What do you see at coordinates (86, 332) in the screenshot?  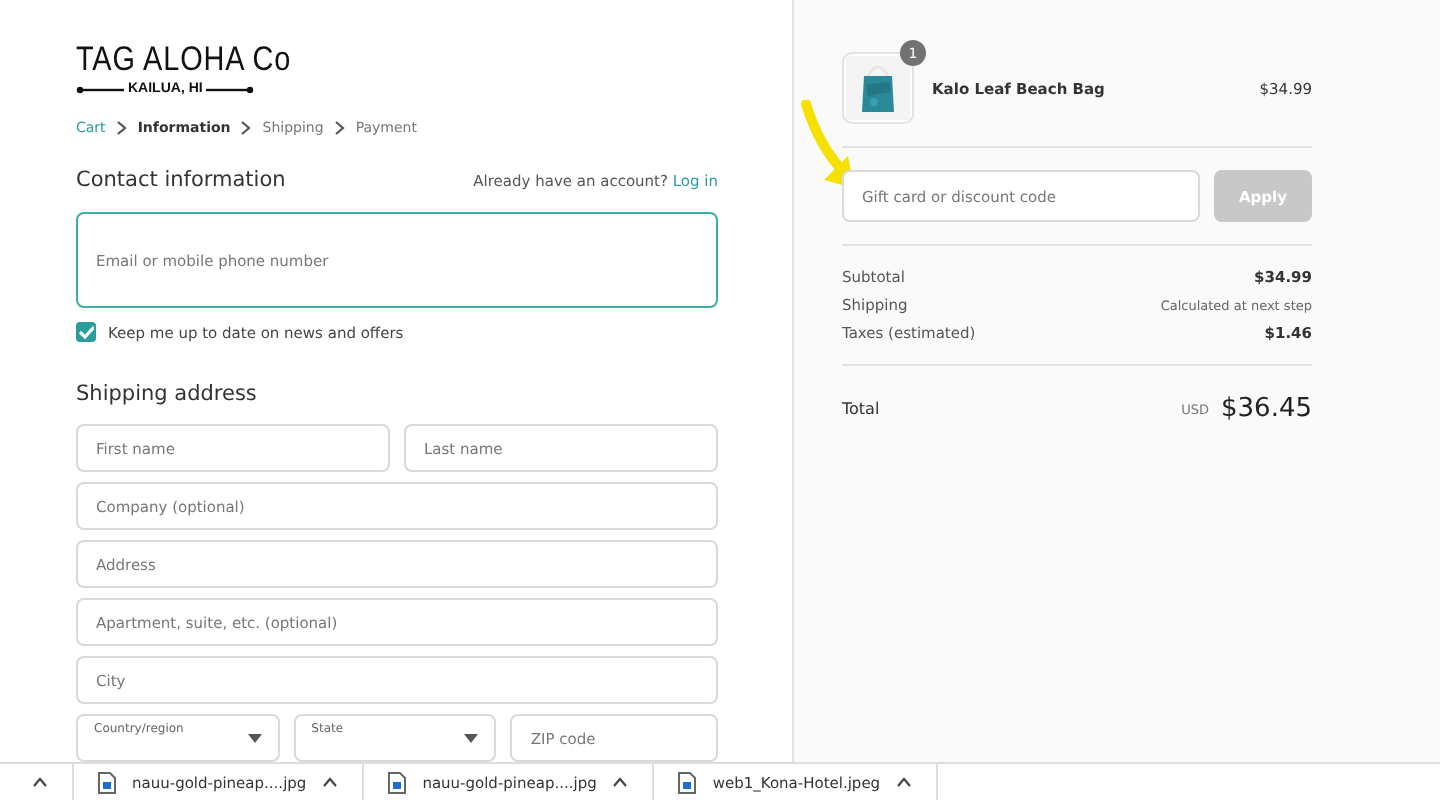 I see `checkbox` at bounding box center [86, 332].